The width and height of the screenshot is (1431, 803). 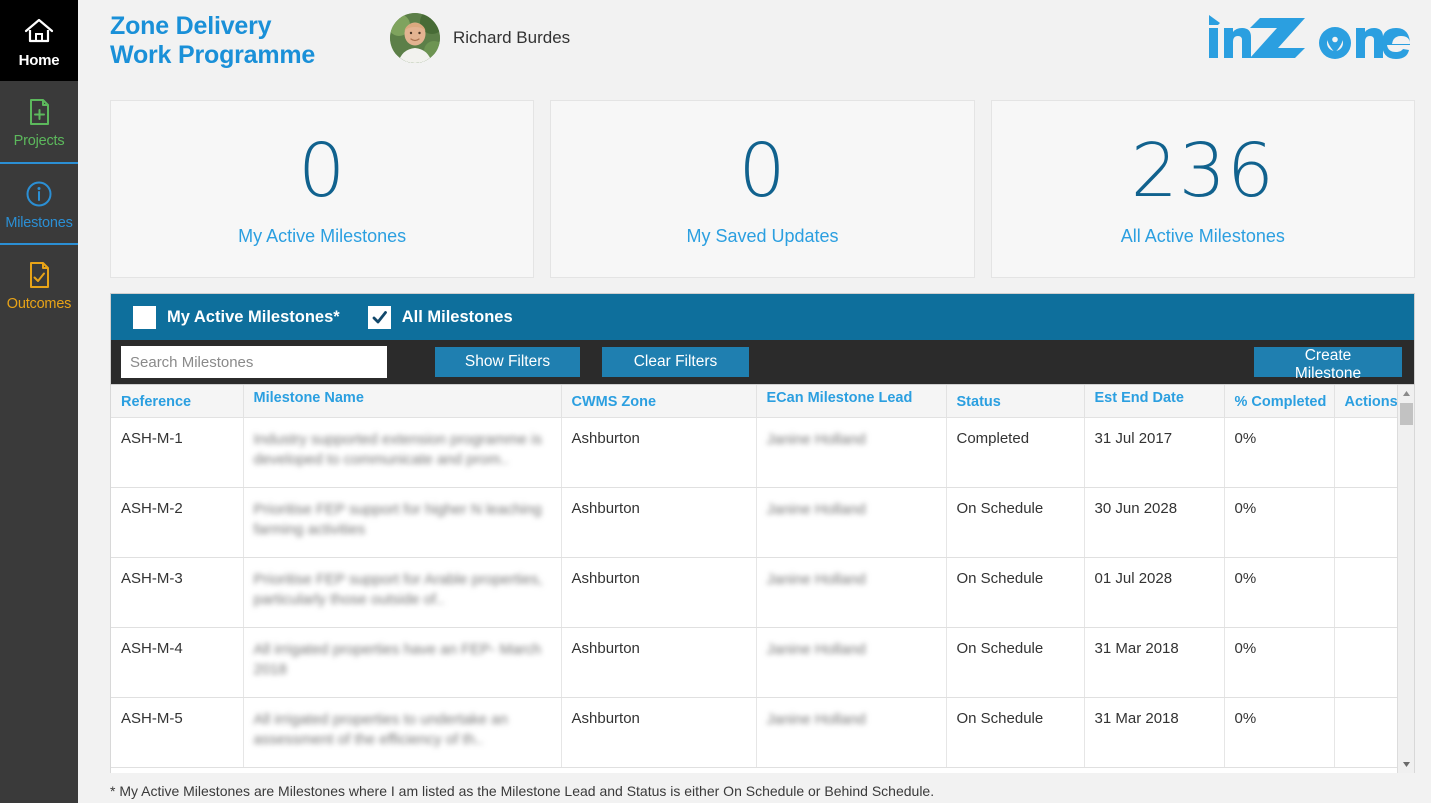 I want to click on sidebar-item-outcomes: Outcomes, so click(x=39, y=283).